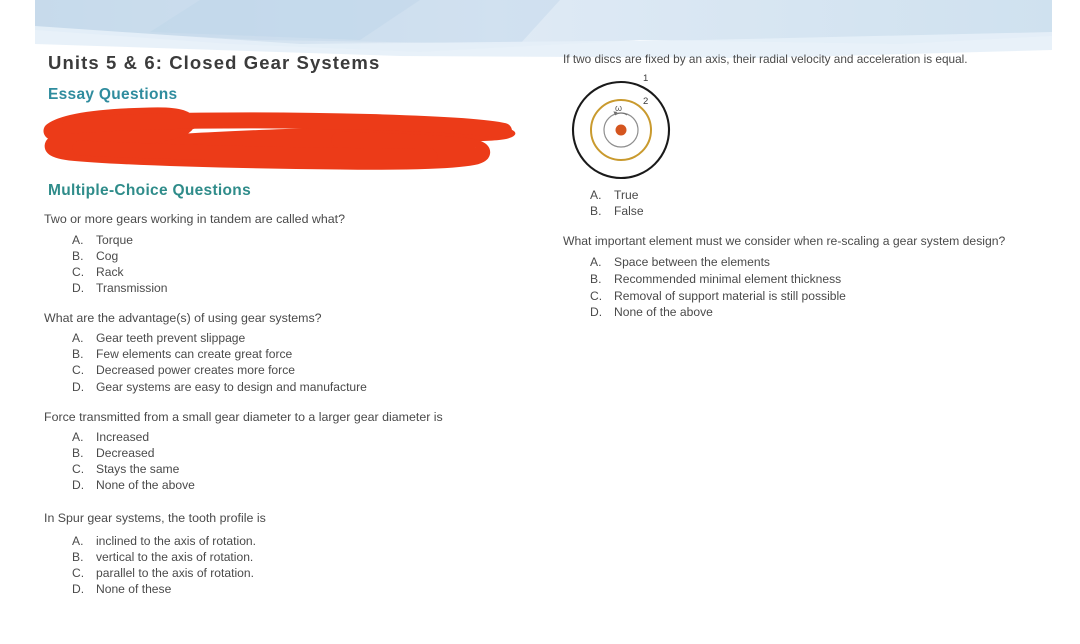  What do you see at coordinates (138, 469) in the screenshot?
I see `choice-text: Stays the same` at bounding box center [138, 469].